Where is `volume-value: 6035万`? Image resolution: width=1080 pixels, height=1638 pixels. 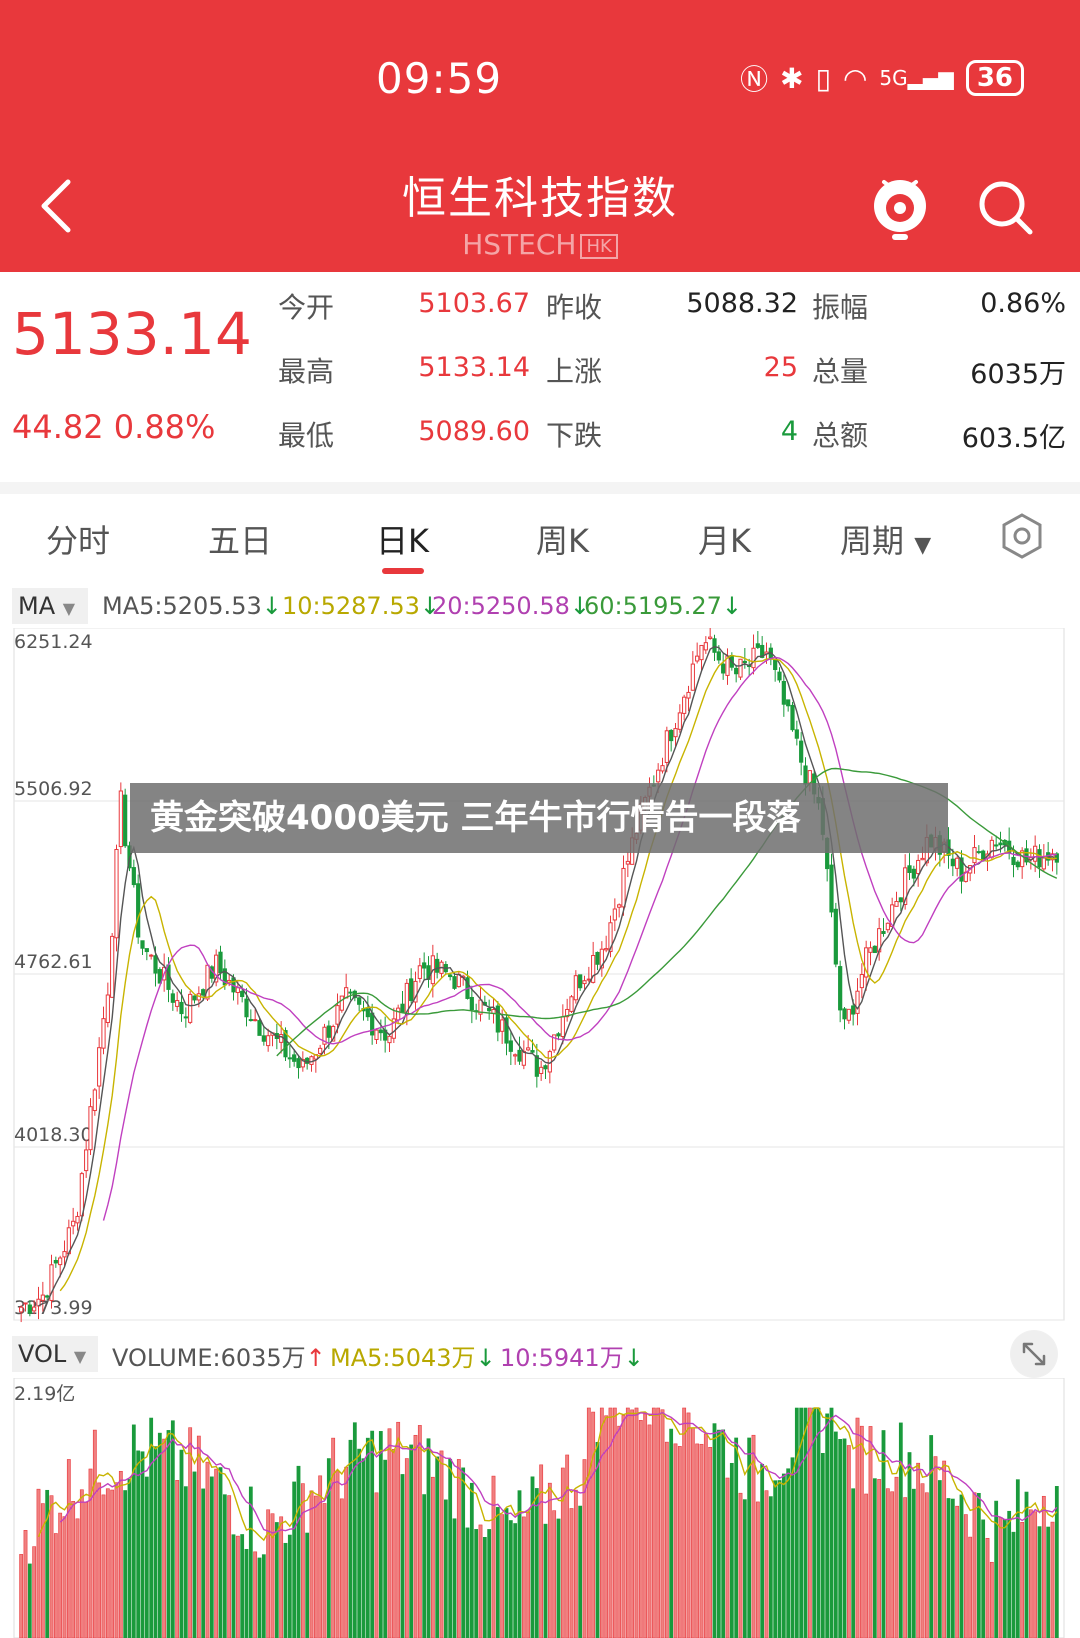
volume-value: 6035万 is located at coordinates (1018, 374).